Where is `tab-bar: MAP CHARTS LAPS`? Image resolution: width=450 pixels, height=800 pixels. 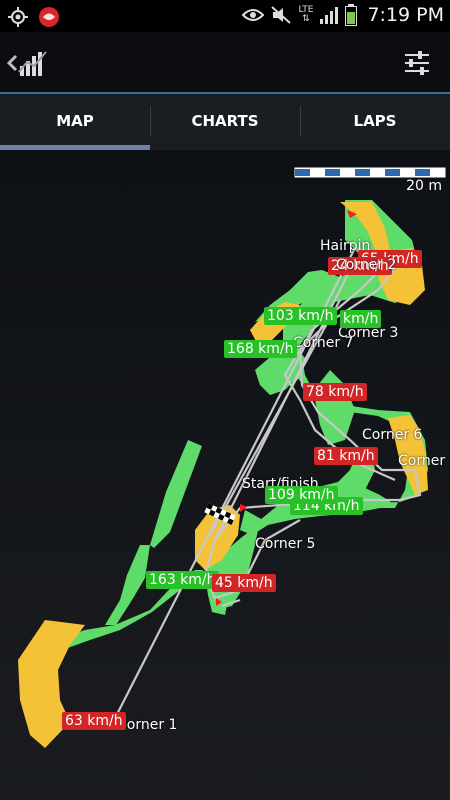 tab-bar: MAP CHARTS LAPS is located at coordinates (225, 122).